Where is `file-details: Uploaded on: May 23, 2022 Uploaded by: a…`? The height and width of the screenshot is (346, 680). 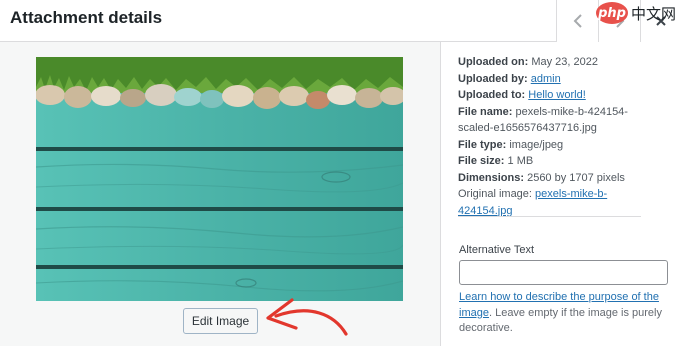
file-details: Uploaded on: May 23, 2022 Uploaded by: a… is located at coordinates (563, 136).